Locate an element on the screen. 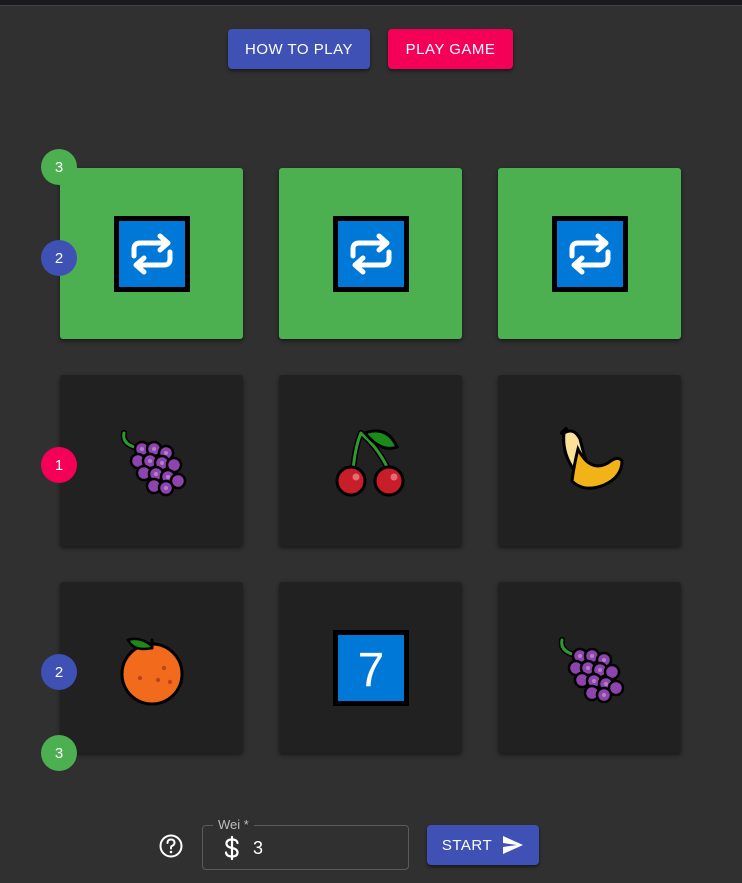 The width and height of the screenshot is (742, 883). help-circle-icon is located at coordinates (171, 846).